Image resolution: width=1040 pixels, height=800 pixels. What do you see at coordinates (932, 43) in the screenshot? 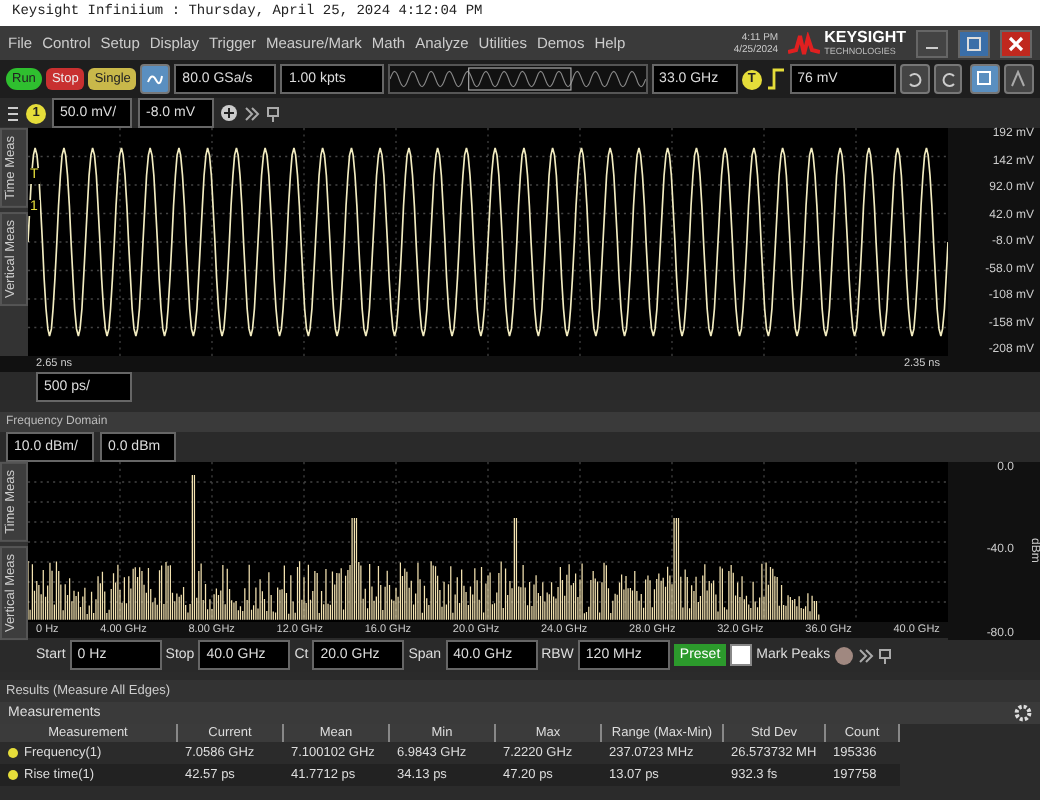
I see `minimize-icon` at bounding box center [932, 43].